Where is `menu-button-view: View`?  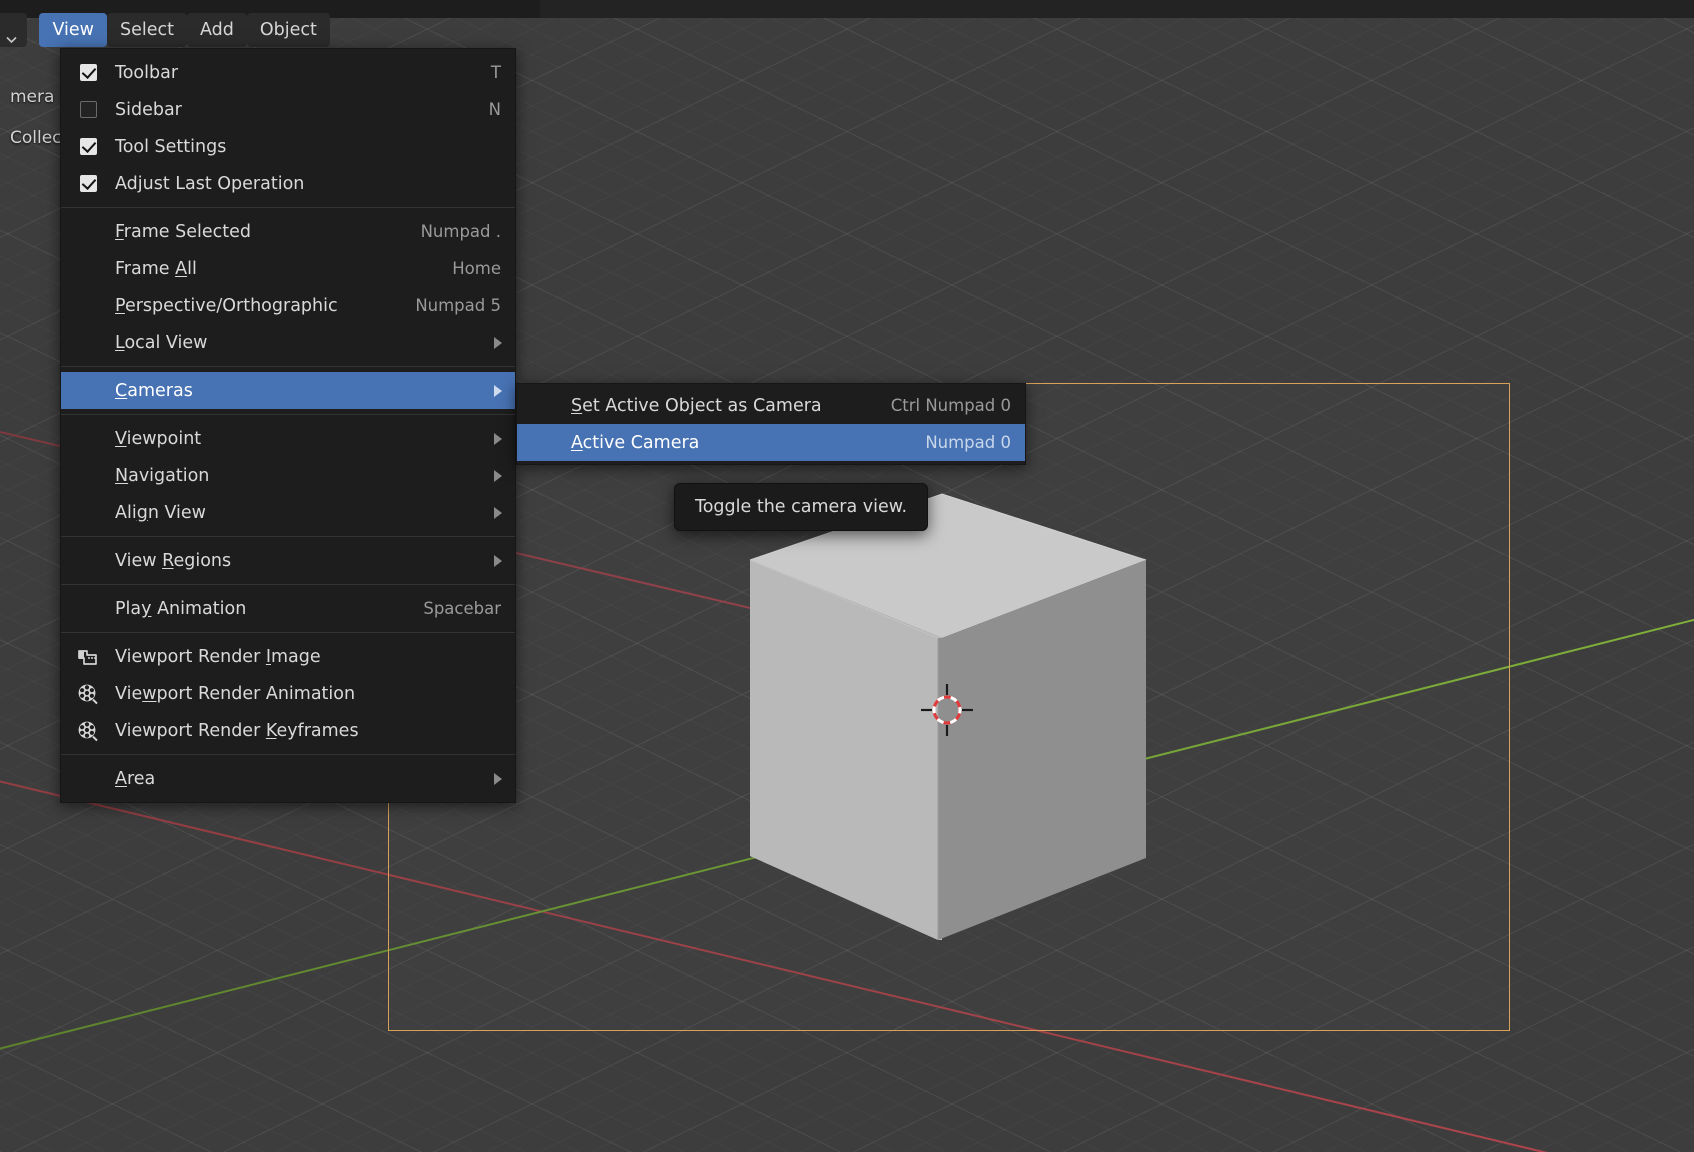 menu-button-view: View is located at coordinates (73, 30).